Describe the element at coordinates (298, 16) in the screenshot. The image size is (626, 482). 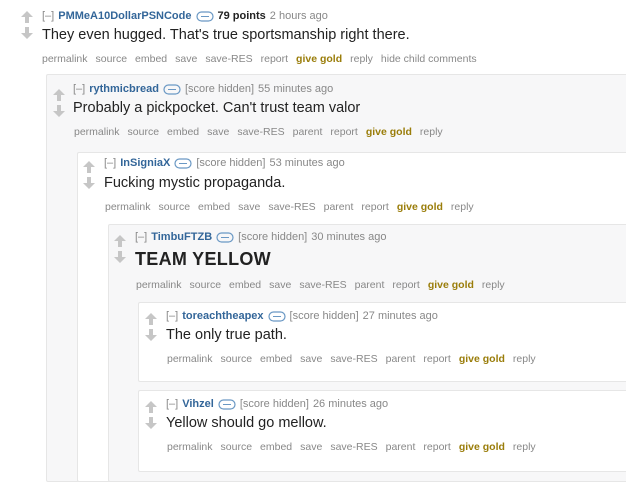
I see `timestamp: 2 hours ago` at that location.